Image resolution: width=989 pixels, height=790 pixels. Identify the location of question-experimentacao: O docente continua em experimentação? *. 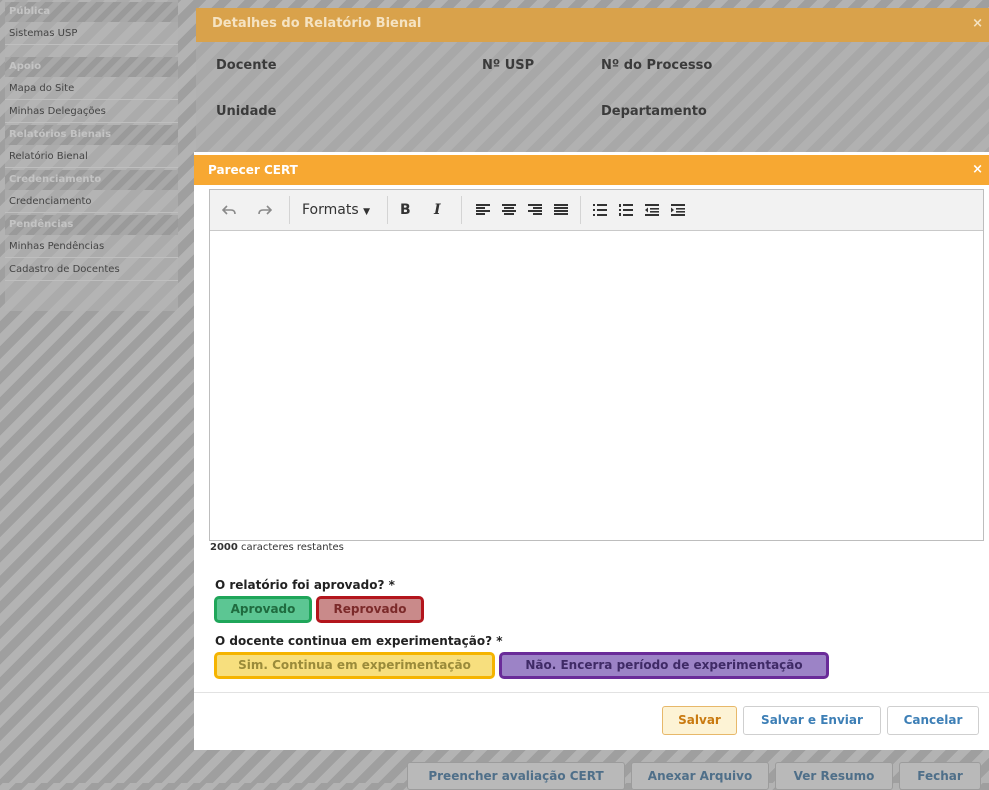
(359, 641).